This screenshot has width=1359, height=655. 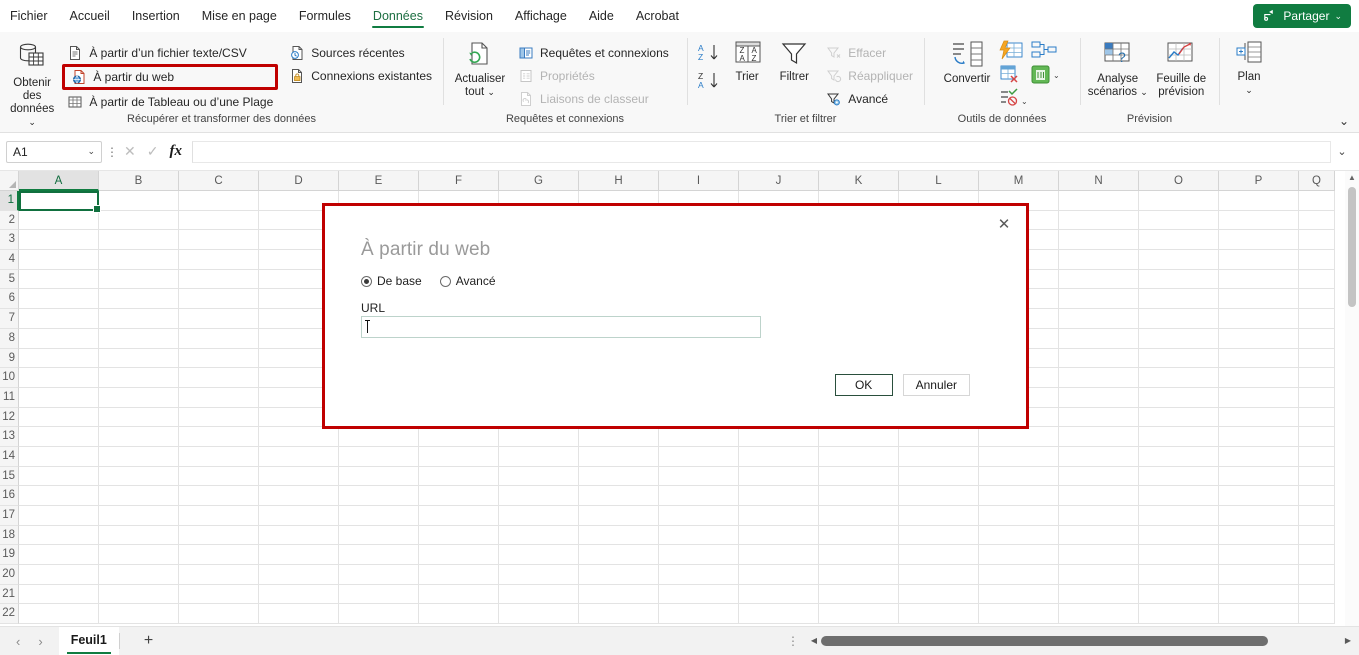 What do you see at coordinates (1004, 224) in the screenshot?
I see `close-icon: ✕` at bounding box center [1004, 224].